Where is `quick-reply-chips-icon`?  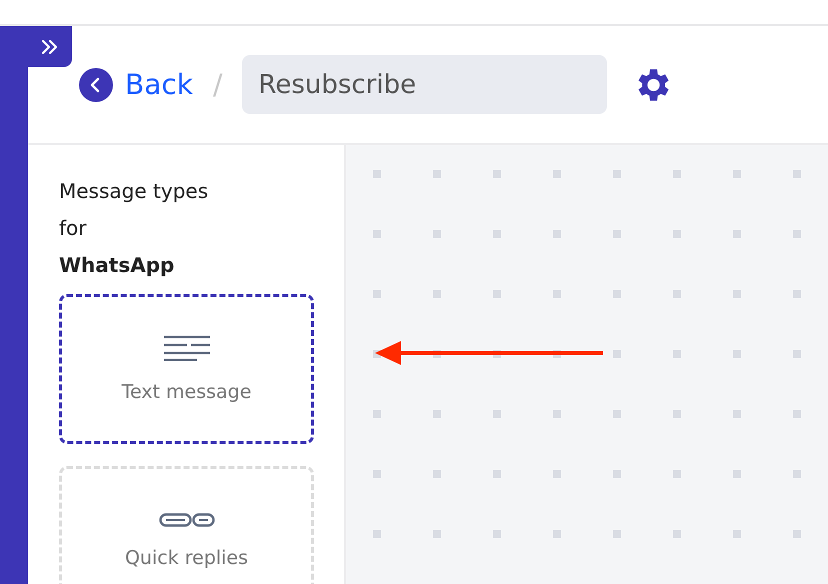 quick-reply-chips-icon is located at coordinates (186, 520).